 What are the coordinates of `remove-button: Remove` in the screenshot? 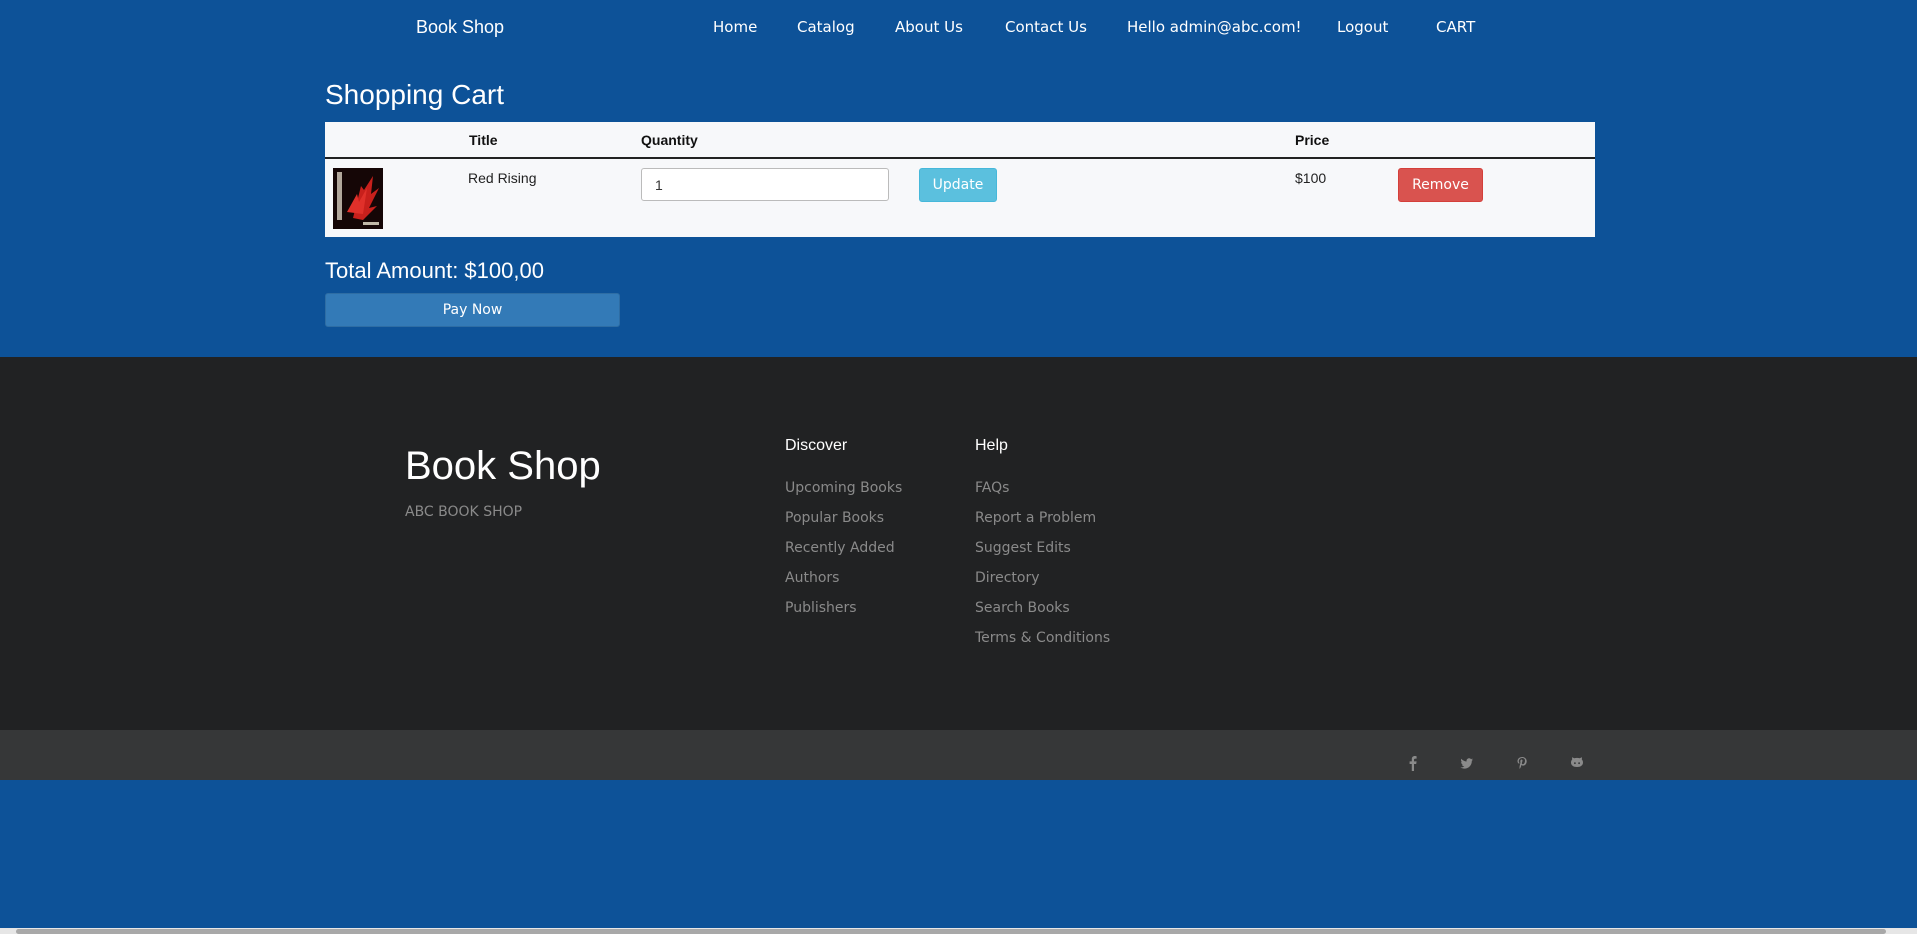 It's located at (1440, 185).